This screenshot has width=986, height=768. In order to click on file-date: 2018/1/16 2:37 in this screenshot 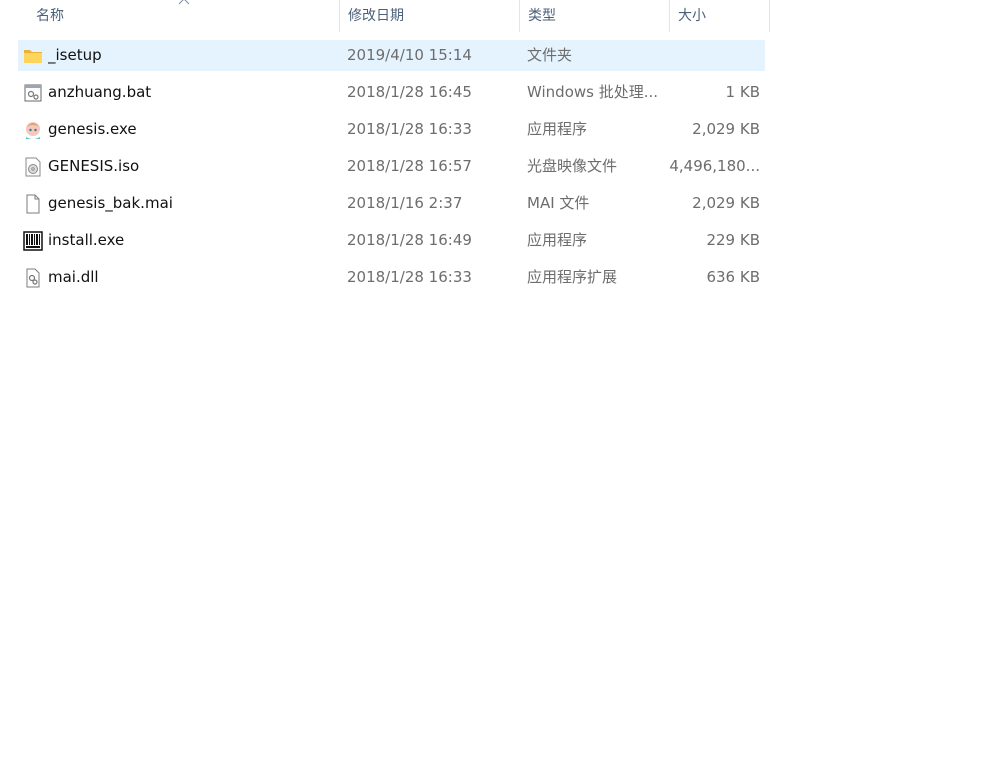, I will do `click(405, 203)`.